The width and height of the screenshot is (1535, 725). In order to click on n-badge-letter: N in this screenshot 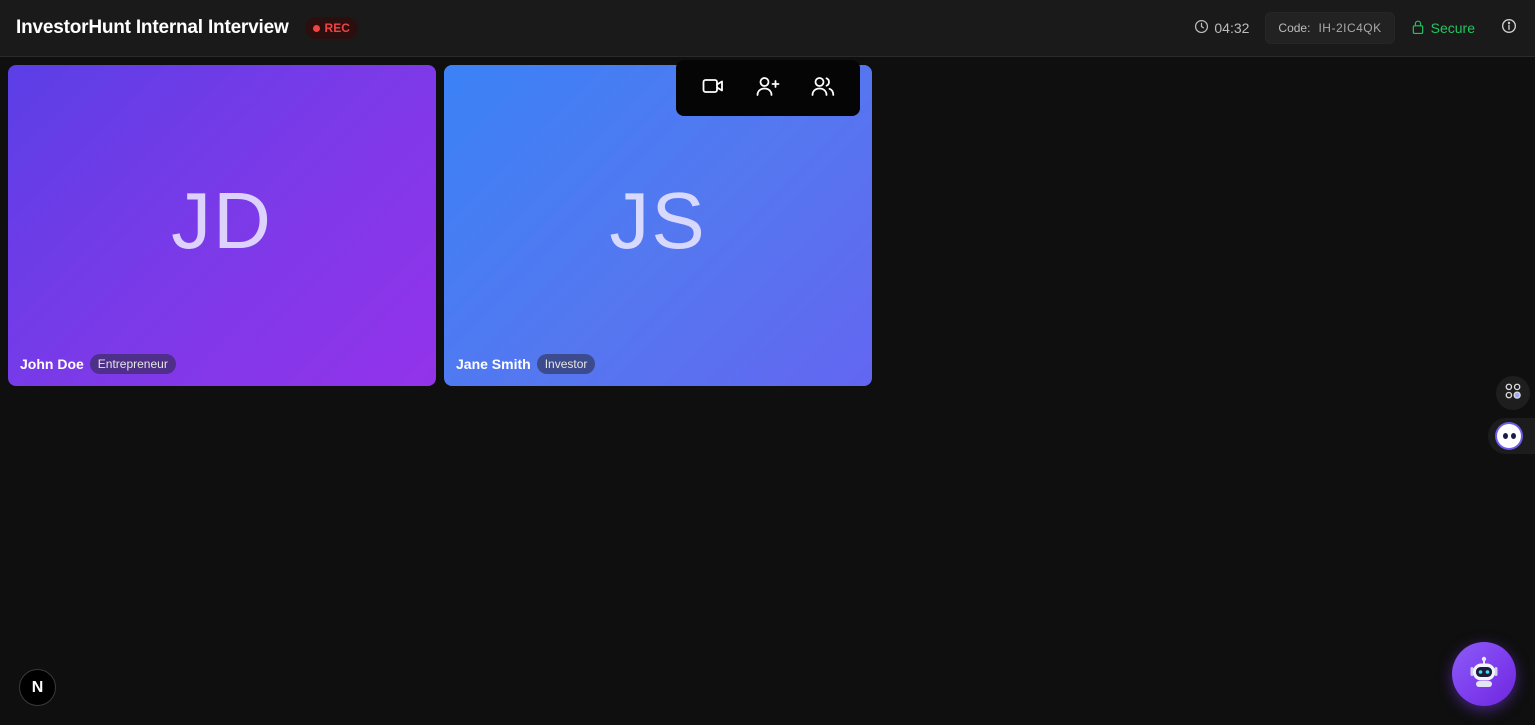, I will do `click(37, 687)`.